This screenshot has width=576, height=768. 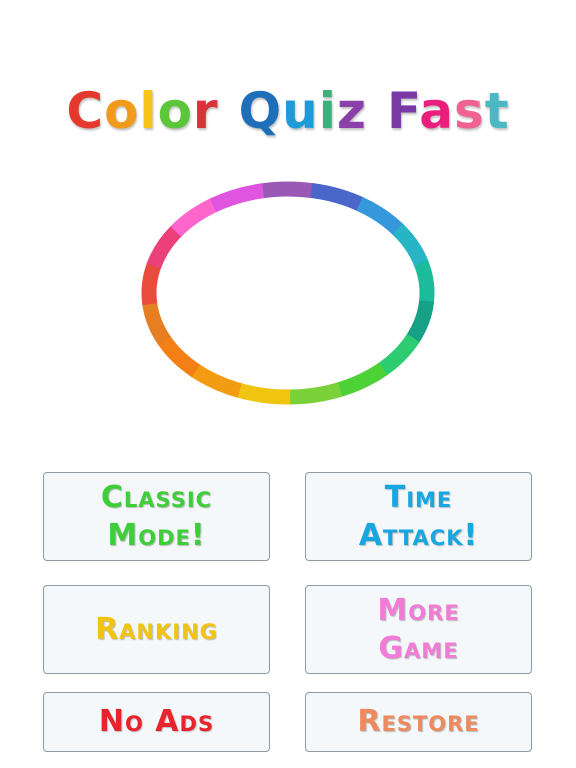 What do you see at coordinates (156, 516) in the screenshot?
I see `classic-mode-button: Classic Mode!` at bounding box center [156, 516].